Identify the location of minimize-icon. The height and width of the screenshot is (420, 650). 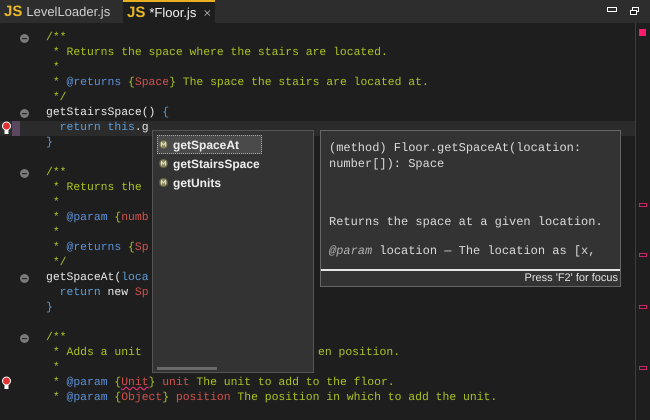
(612, 9).